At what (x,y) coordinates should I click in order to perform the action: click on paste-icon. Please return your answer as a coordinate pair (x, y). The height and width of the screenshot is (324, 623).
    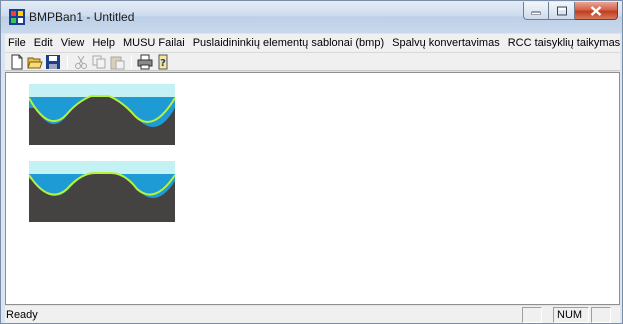
    Looking at the image, I should click on (117, 62).